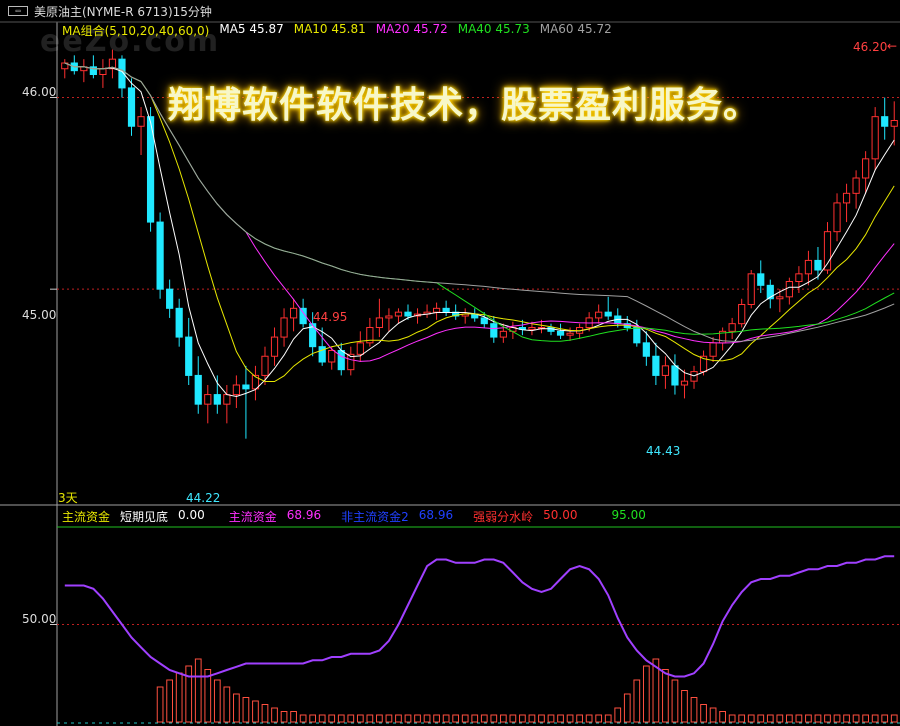  What do you see at coordinates (68, 498) in the screenshot?
I see `period-label: 3天` at bounding box center [68, 498].